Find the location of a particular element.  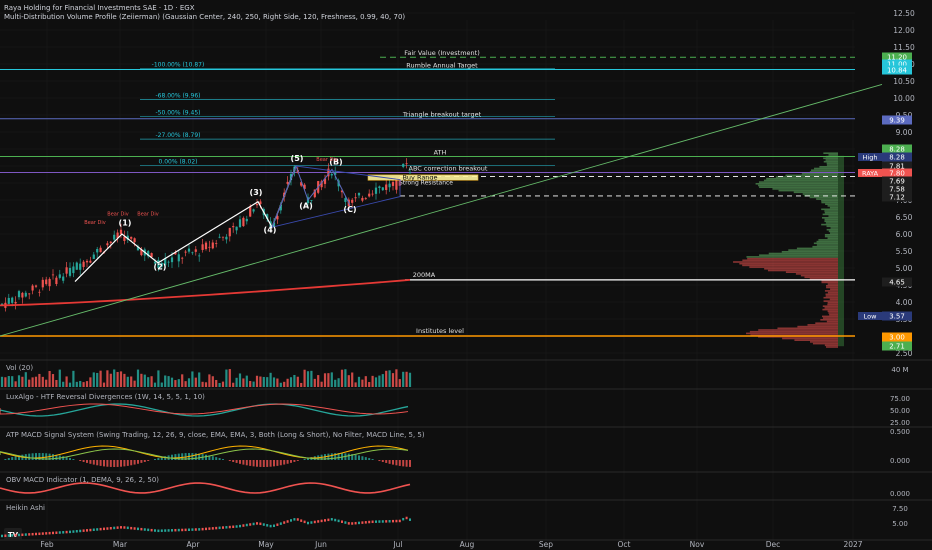

price-label-text: 3.00 is located at coordinates (897, 338).